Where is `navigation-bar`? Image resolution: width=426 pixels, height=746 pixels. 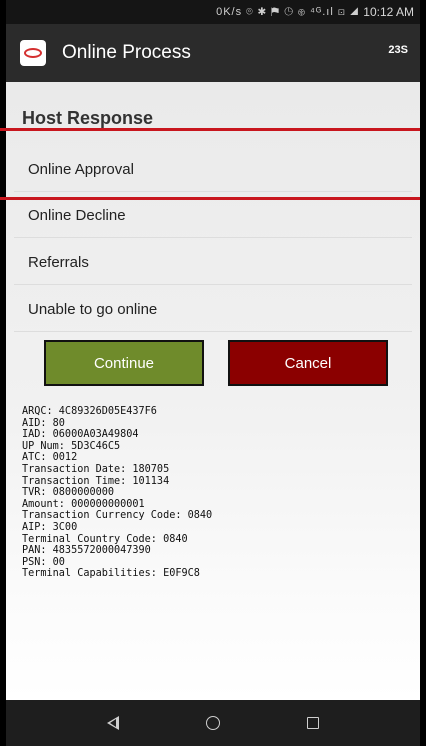
navigation-bar is located at coordinates (213, 723).